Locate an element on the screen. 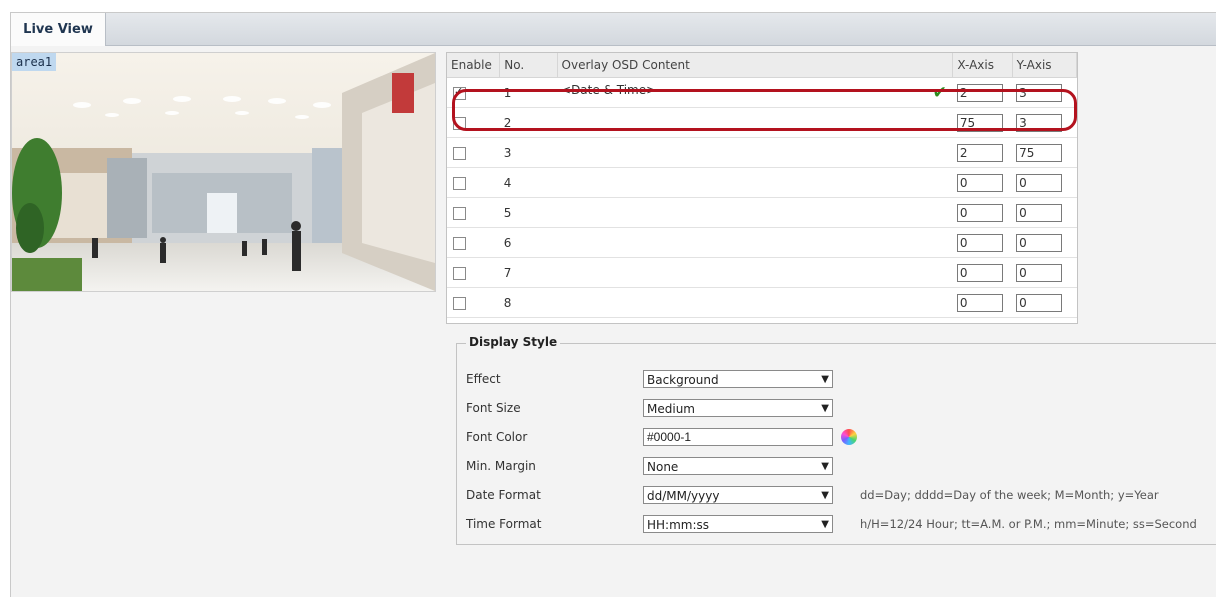  osd-row: 8 is located at coordinates (762, 302).